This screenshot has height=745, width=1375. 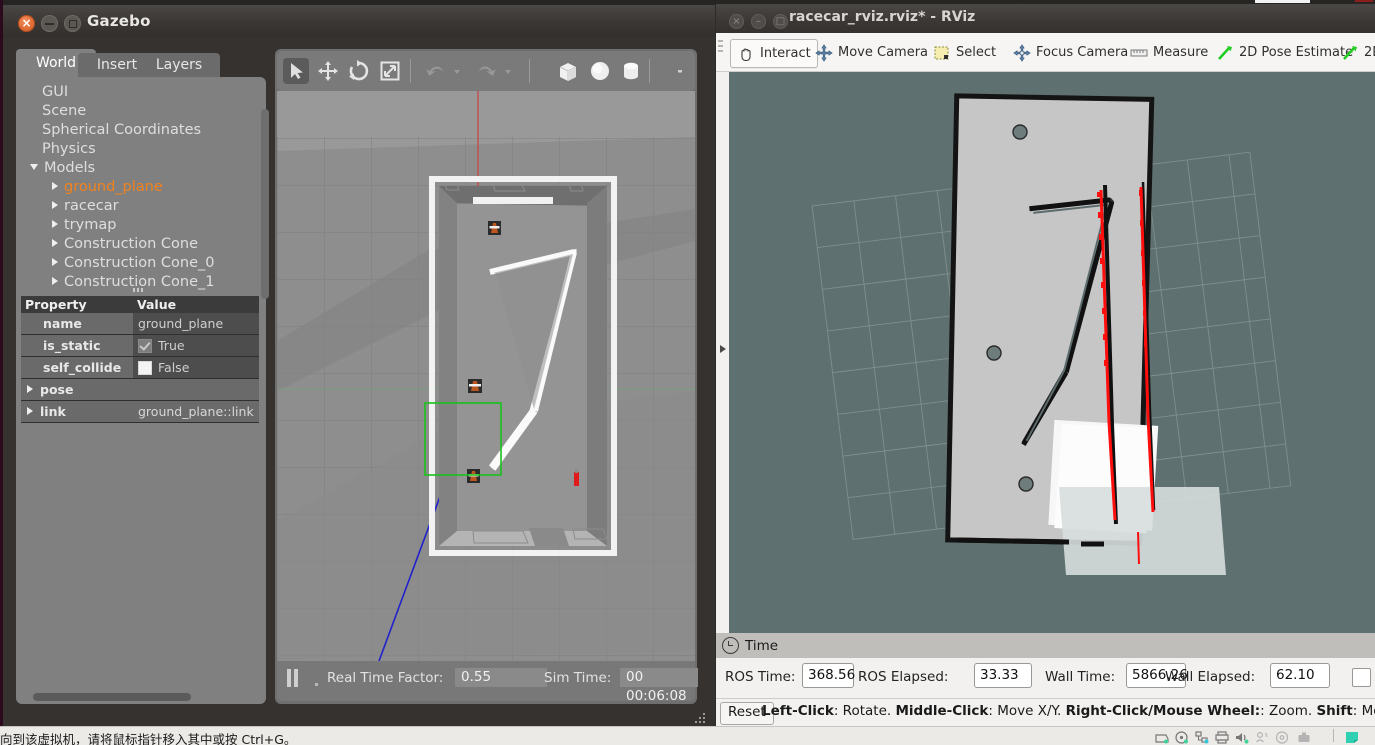 I want to click on rviz-tool-label: Move Camera, so click(x=883, y=52).